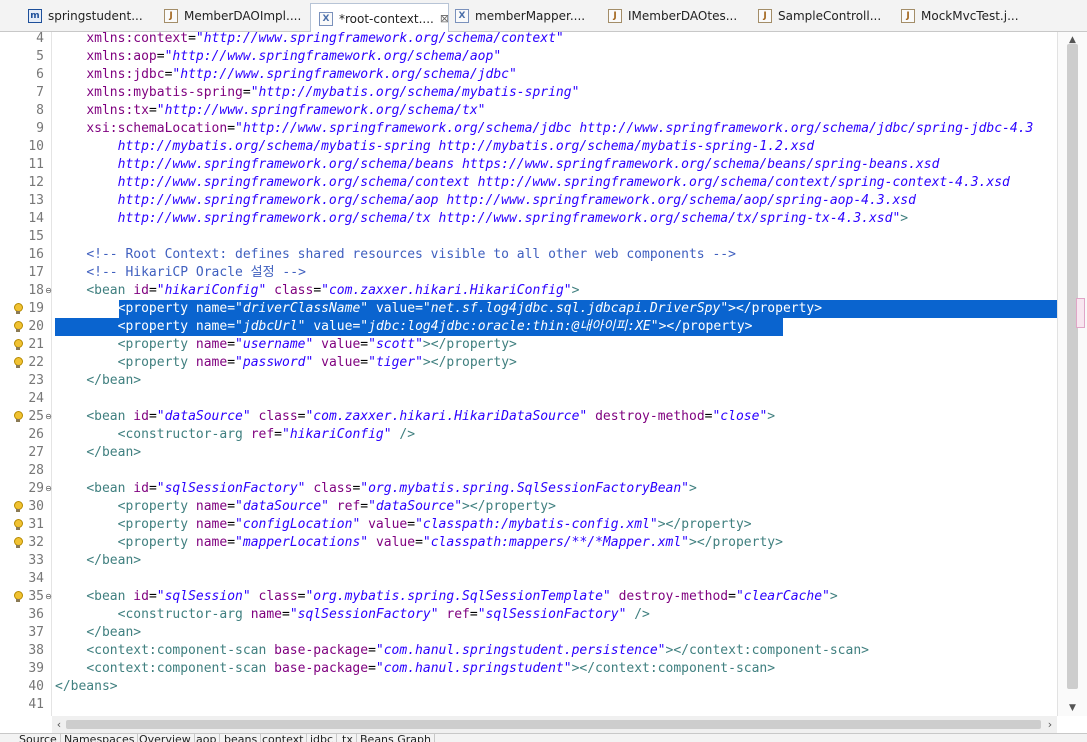 This screenshot has height=742, width=1087. I want to click on scroll-left-icon: ‹, so click(59, 724).